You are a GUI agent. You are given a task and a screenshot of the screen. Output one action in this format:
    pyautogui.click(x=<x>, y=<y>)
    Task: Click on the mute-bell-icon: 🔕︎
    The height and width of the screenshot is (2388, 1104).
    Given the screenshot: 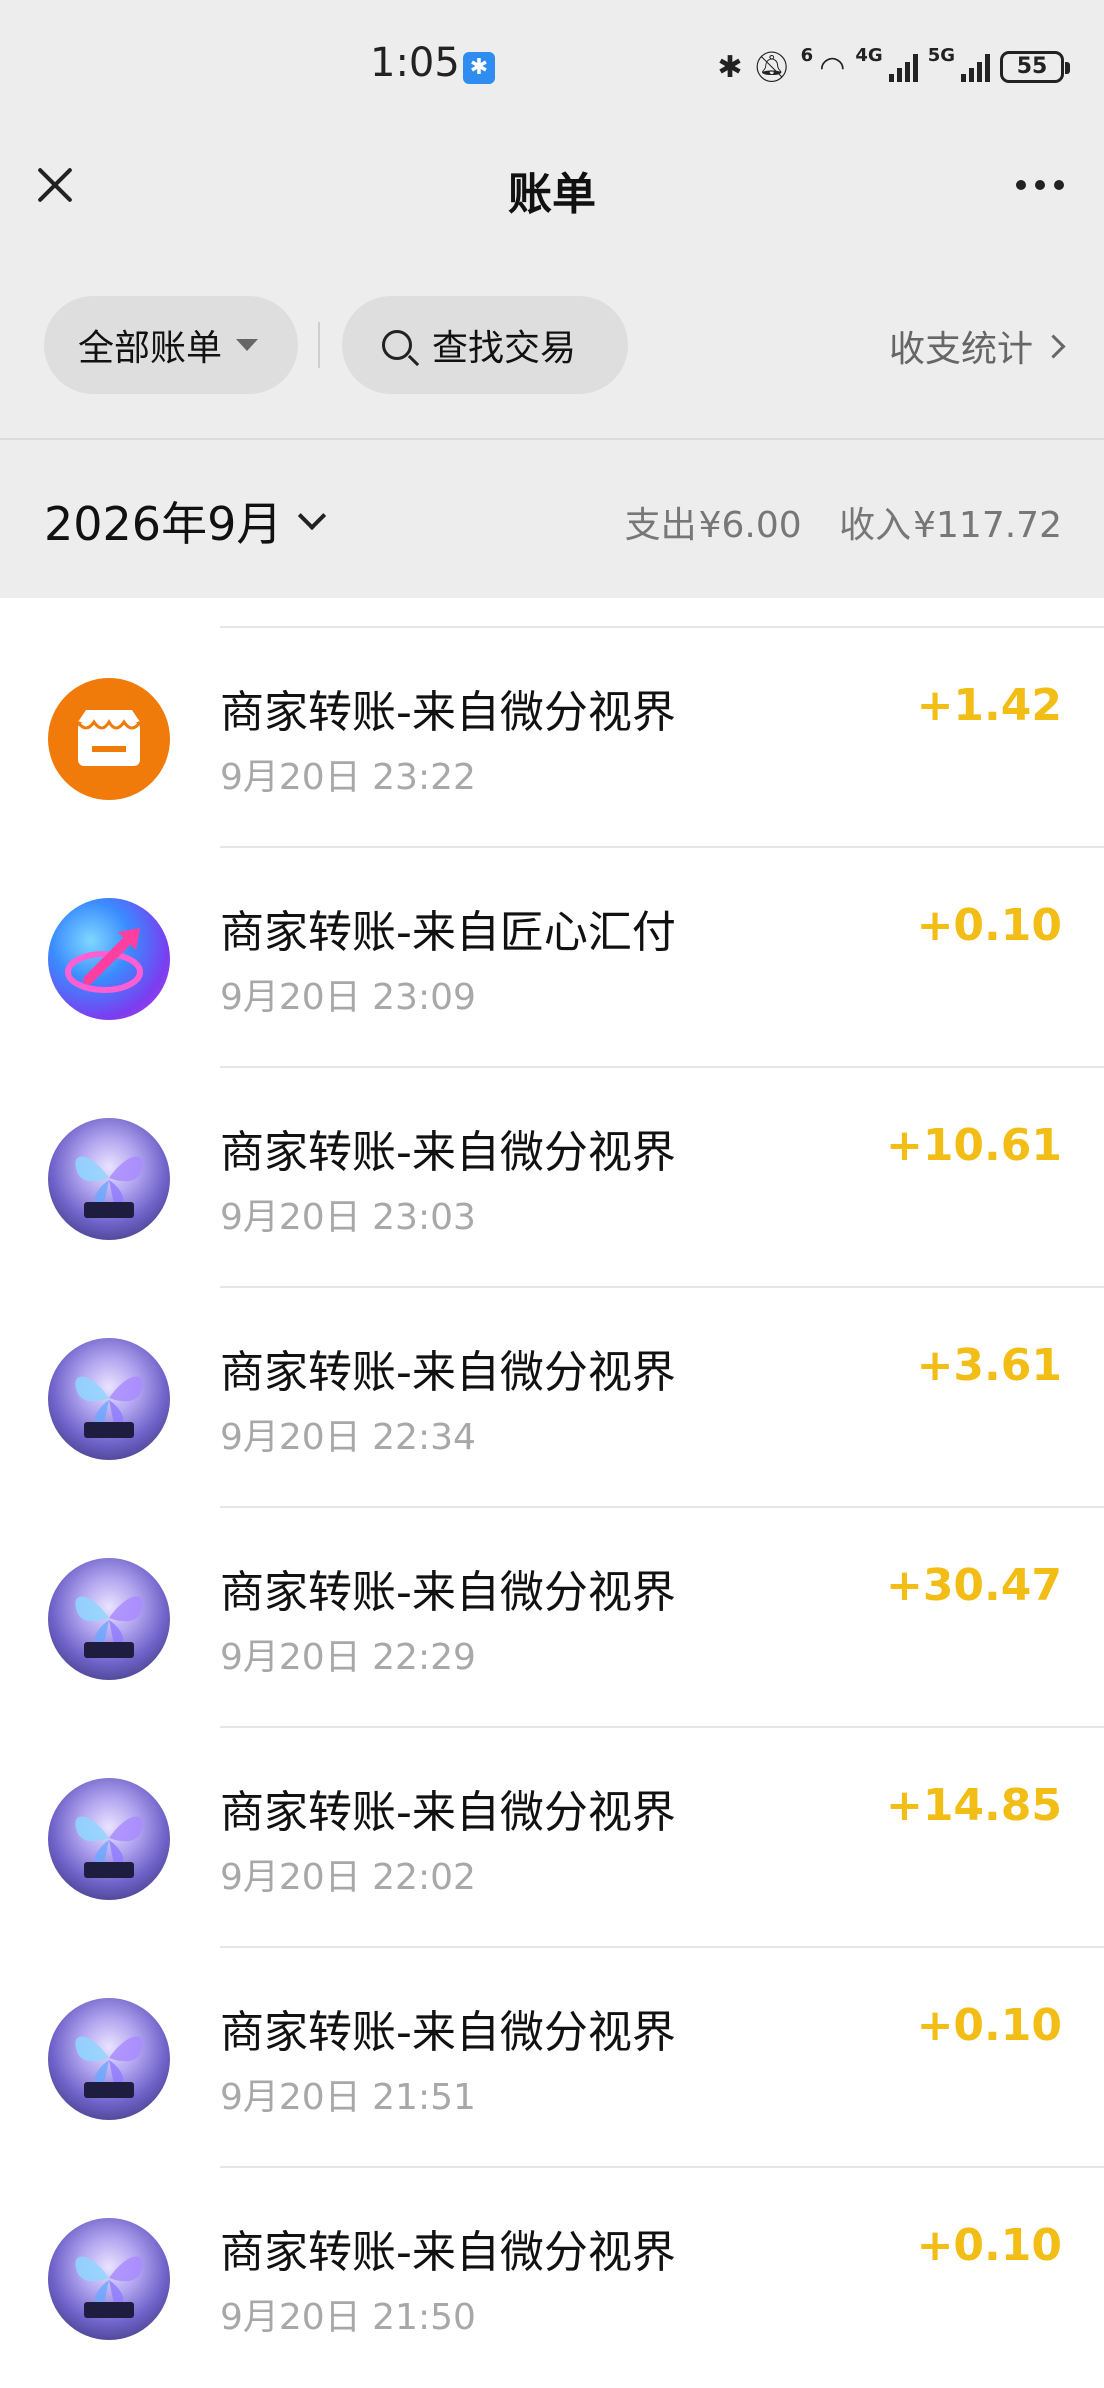 What is the action you would take?
    pyautogui.click(x=771, y=67)
    